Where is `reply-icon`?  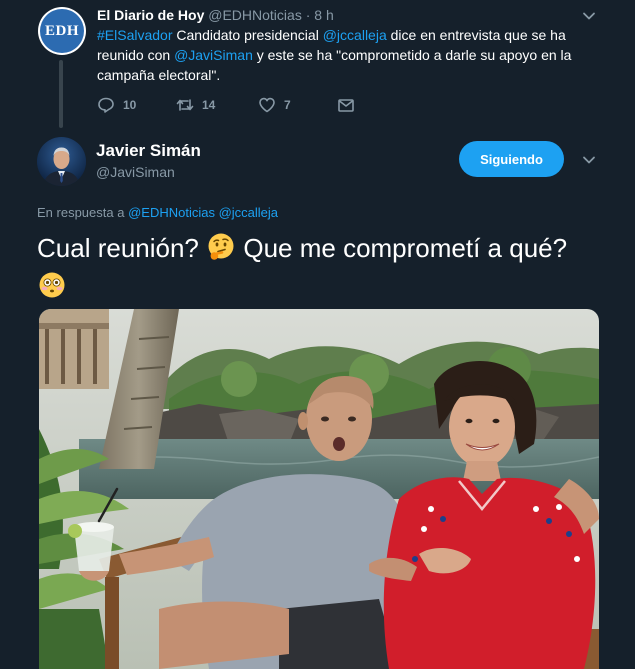
reply-icon is located at coordinates (106, 105).